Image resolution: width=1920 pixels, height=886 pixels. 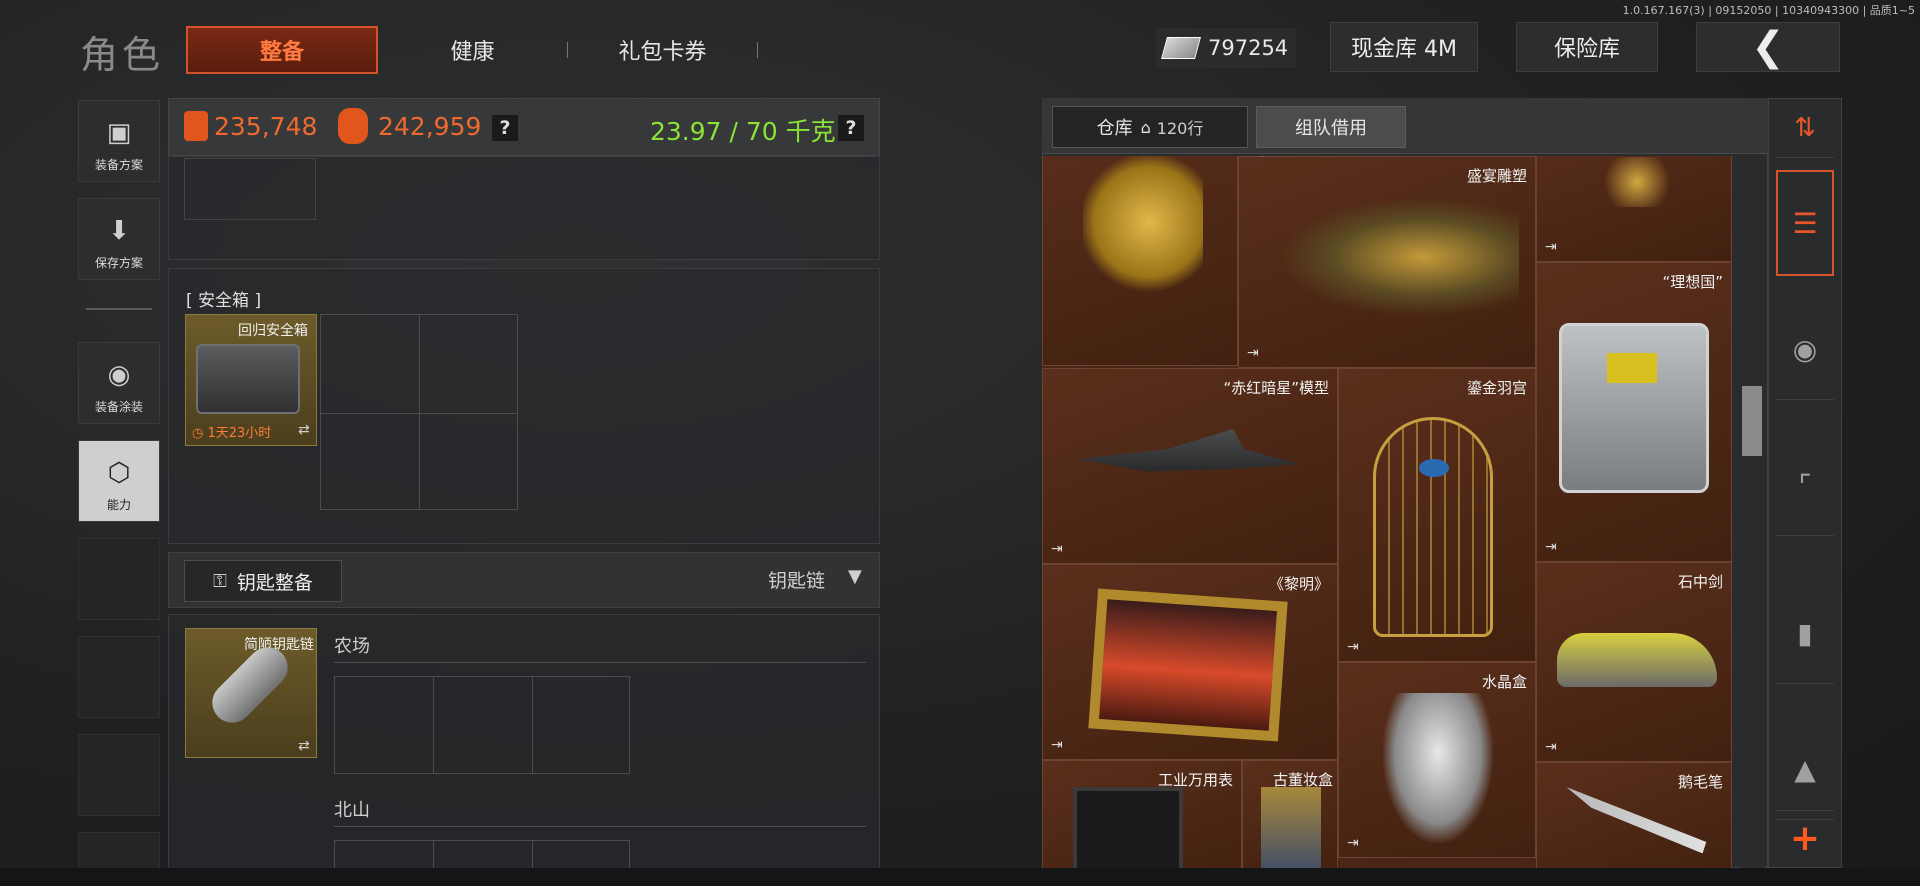 I want to click on magazine-icon: ▮, so click(x=1805, y=634).